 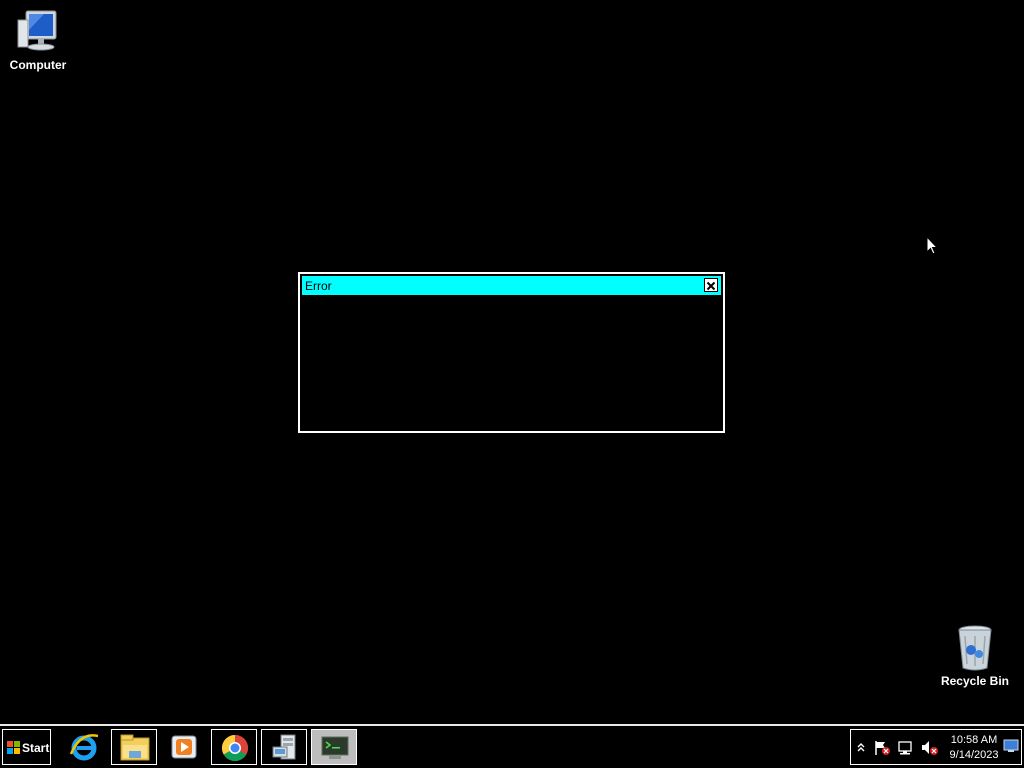 I want to click on clock-time: 10:58 AM, so click(x=974, y=740).